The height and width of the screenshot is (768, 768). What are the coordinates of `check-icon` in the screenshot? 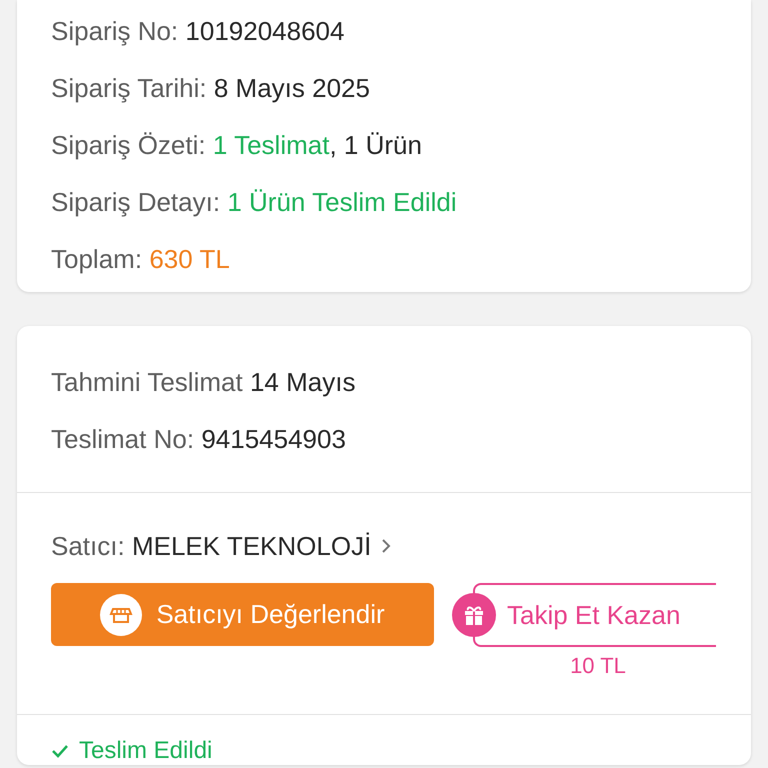 It's located at (60, 751).